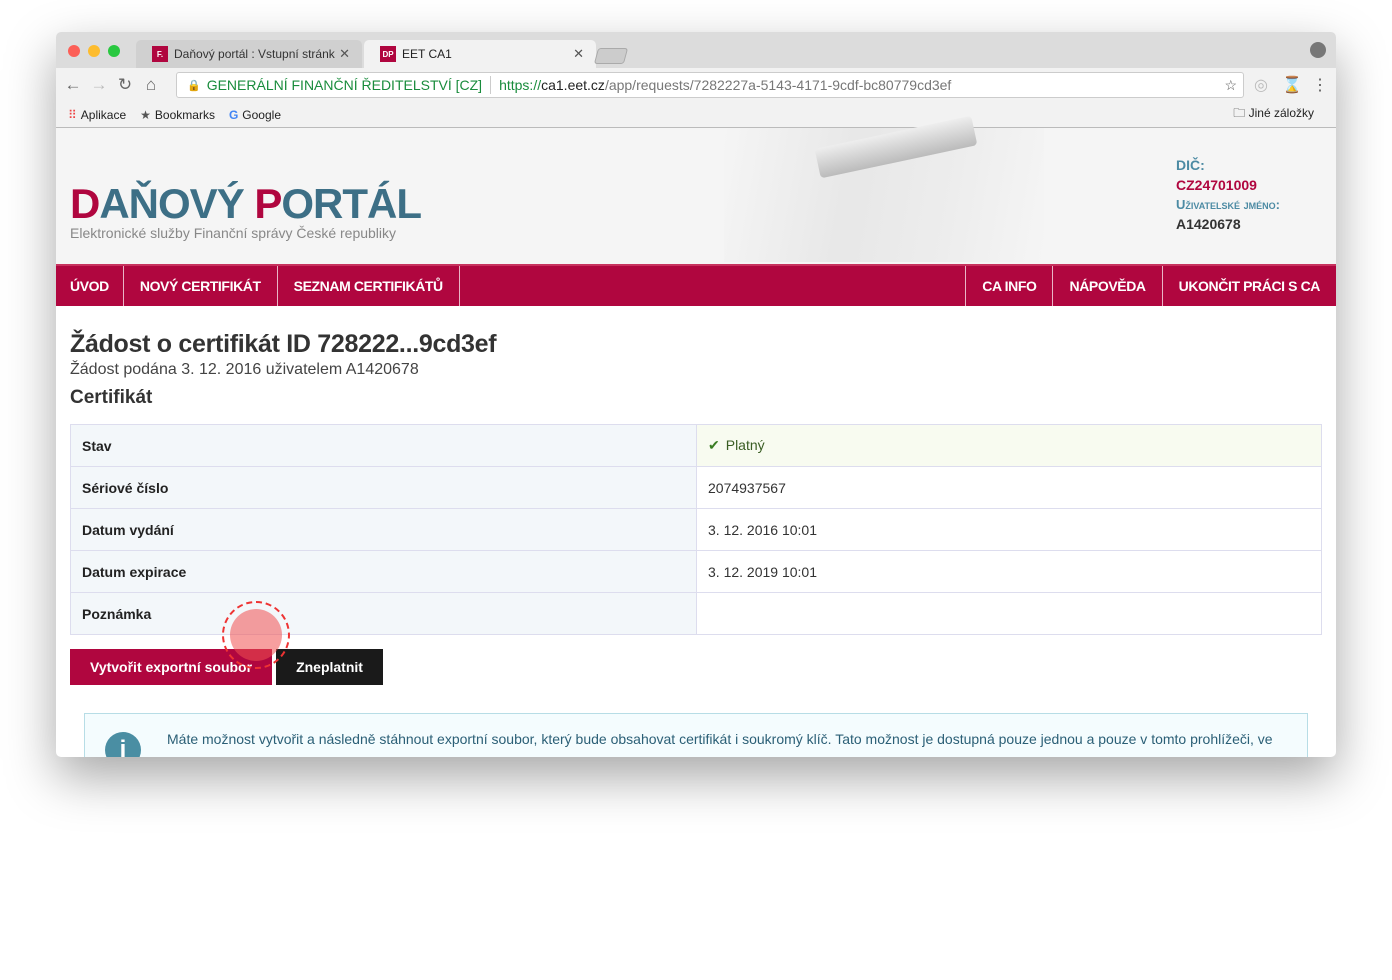 The height and width of the screenshot is (980, 1392). Describe the element at coordinates (573, 85) in the screenshot. I see `url-host: ca1.eet.cz` at that location.